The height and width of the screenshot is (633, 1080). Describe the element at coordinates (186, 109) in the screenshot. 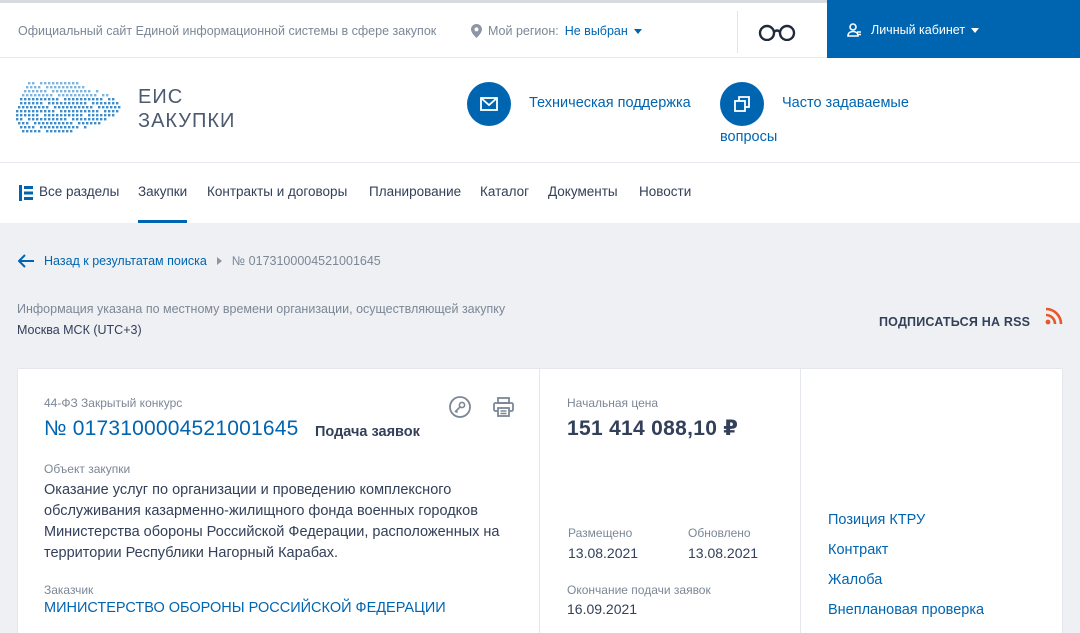

I see `site-logo-text: ЕИС ЗАКУПКИ` at that location.